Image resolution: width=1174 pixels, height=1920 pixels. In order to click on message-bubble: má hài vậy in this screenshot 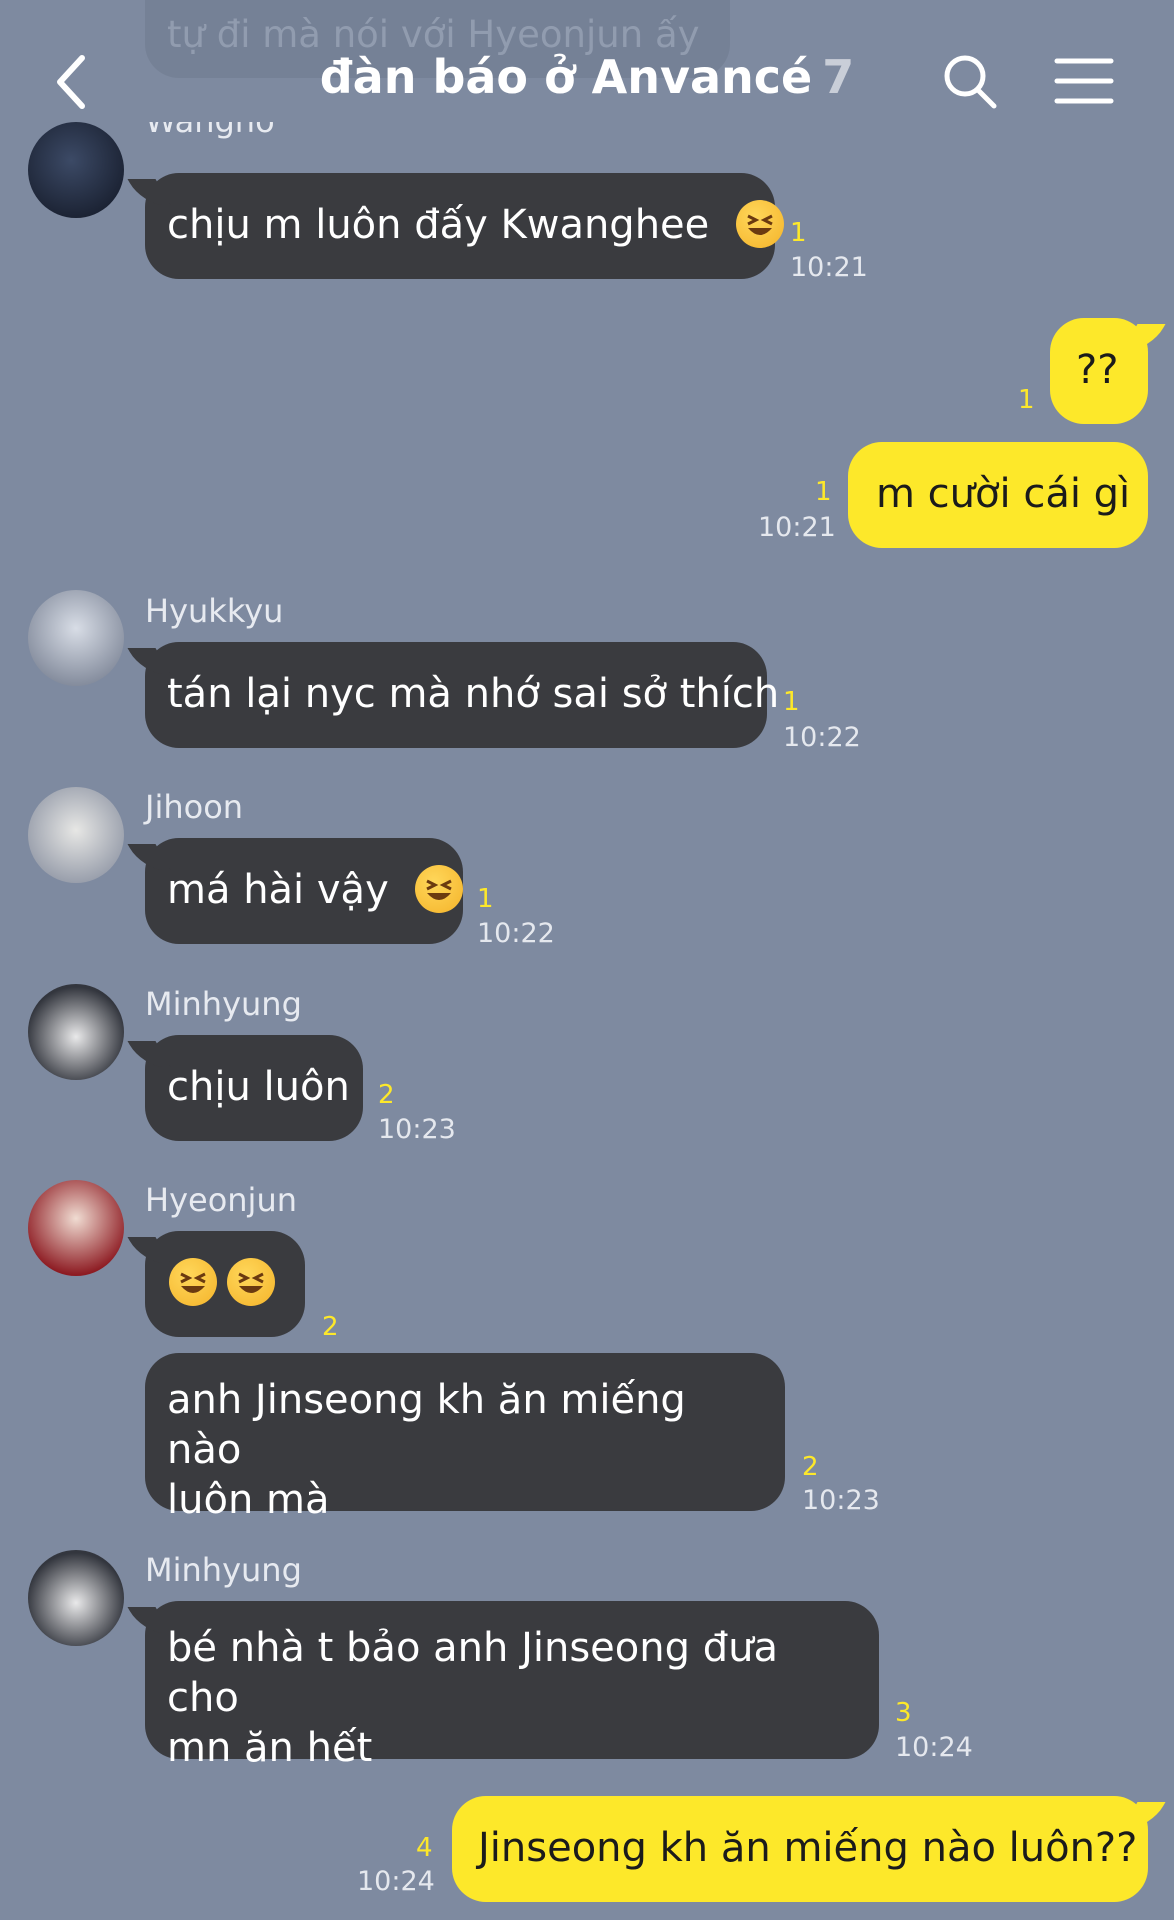, I will do `click(304, 891)`.